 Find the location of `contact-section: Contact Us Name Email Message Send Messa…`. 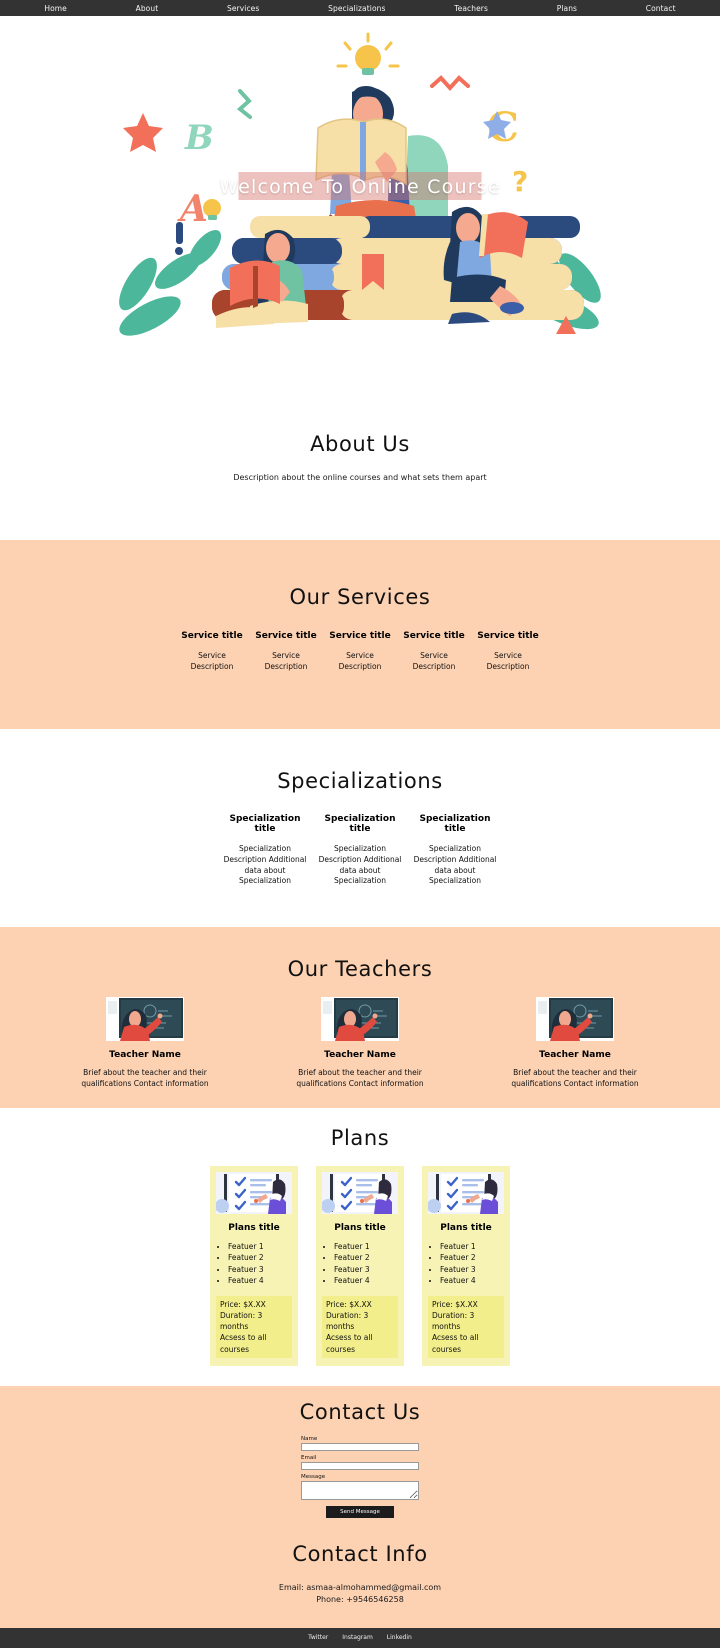

contact-section: Contact Us Name Email Message Send Messa… is located at coordinates (360, 1456).